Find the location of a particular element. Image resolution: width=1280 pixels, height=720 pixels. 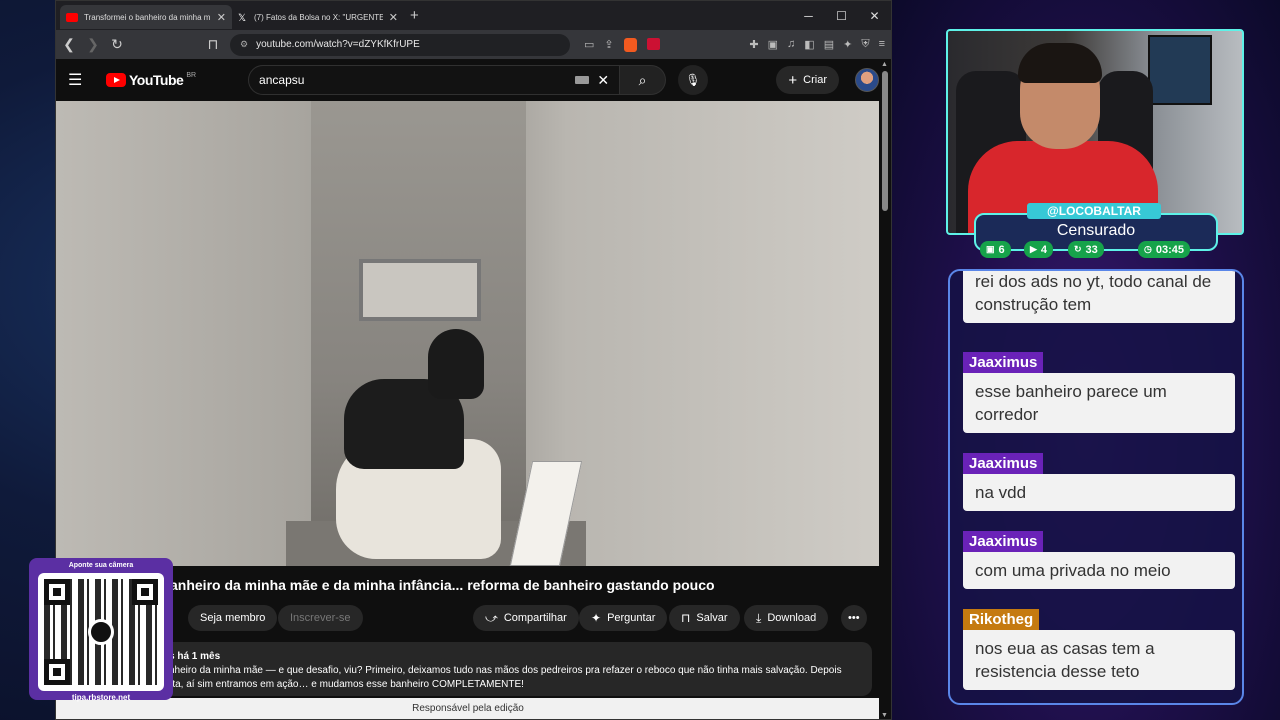

extension-toolbar: ✚ ▣ ♫ ◧ ▤ ✦ ⛨ ≡ is located at coordinates (817, 44).